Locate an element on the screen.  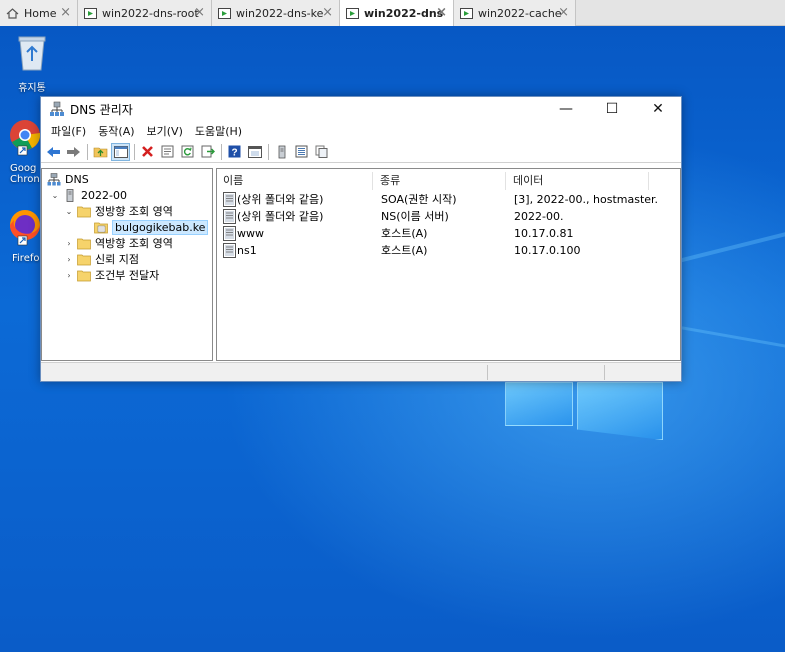
properties-button is located at coordinates (167, 152).